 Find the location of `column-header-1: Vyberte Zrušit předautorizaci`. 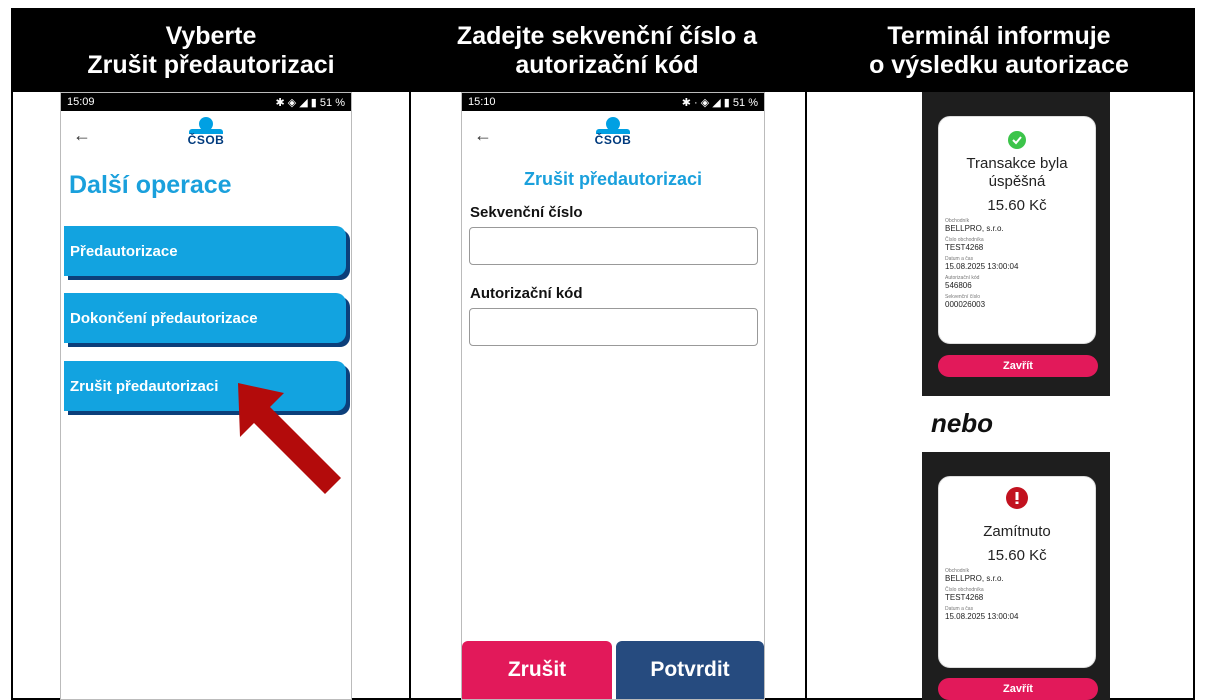

column-header-1: Vyberte Zrušit předautorizaci is located at coordinates (211, 51).